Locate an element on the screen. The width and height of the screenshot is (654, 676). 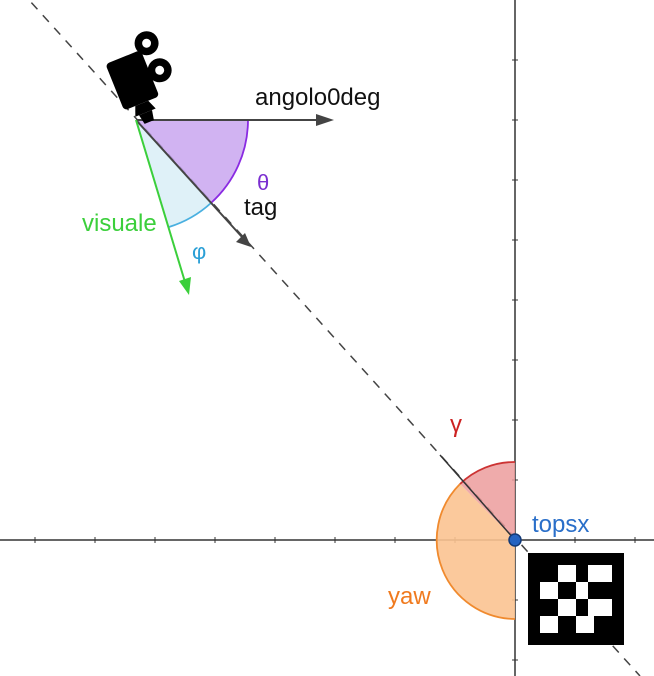
angolo0deg-label: angolo0deg is located at coordinates (317, 97).